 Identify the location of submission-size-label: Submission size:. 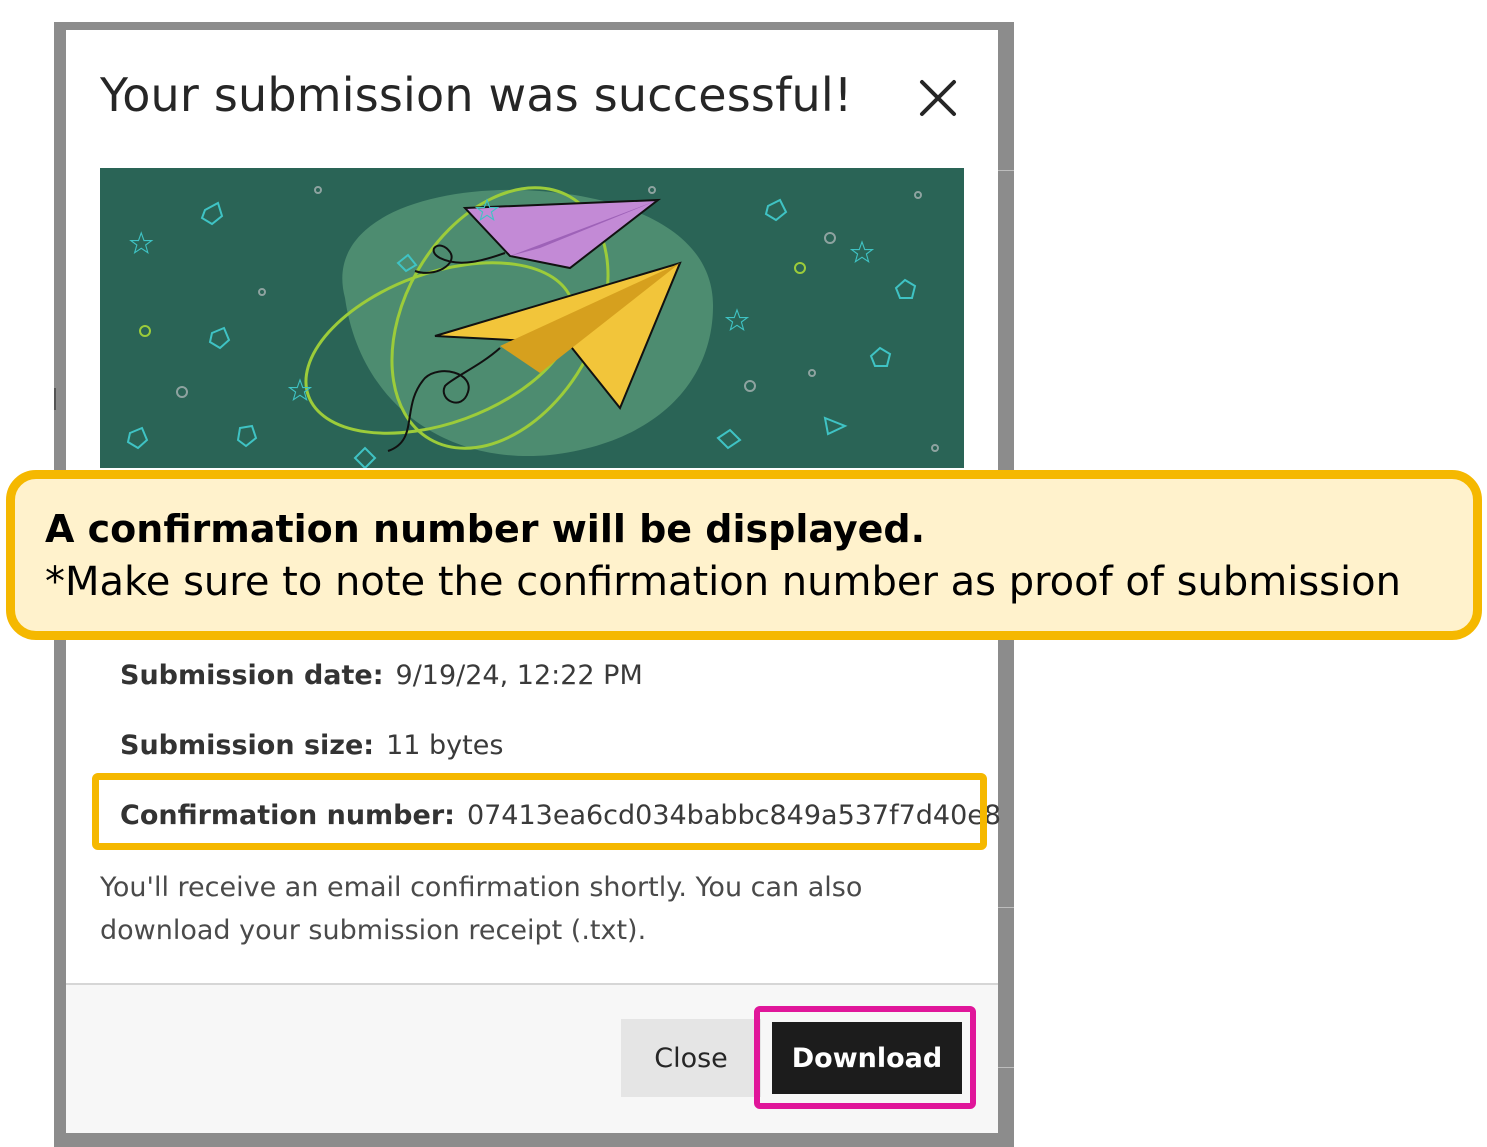
(247, 745).